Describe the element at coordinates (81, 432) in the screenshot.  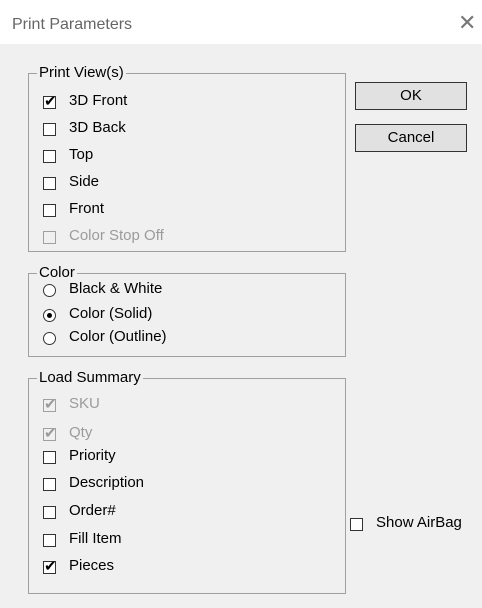
I see `checkbox-label: Qty` at that location.